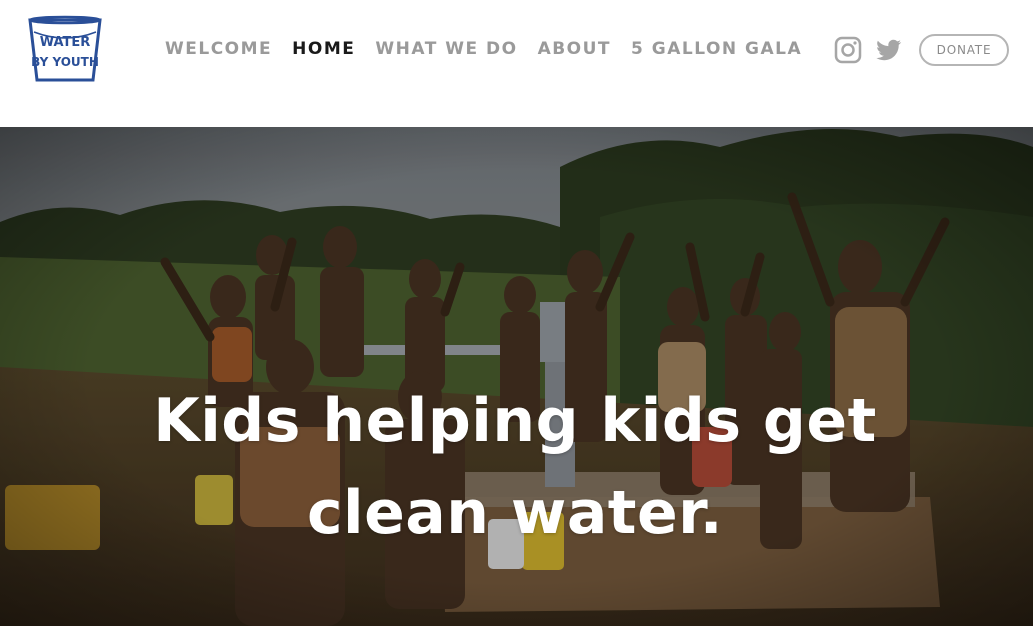 The height and width of the screenshot is (626, 1033). What do you see at coordinates (716, 49) in the screenshot?
I see `nav-5-gallon-gala: 5 GALLON GALA` at bounding box center [716, 49].